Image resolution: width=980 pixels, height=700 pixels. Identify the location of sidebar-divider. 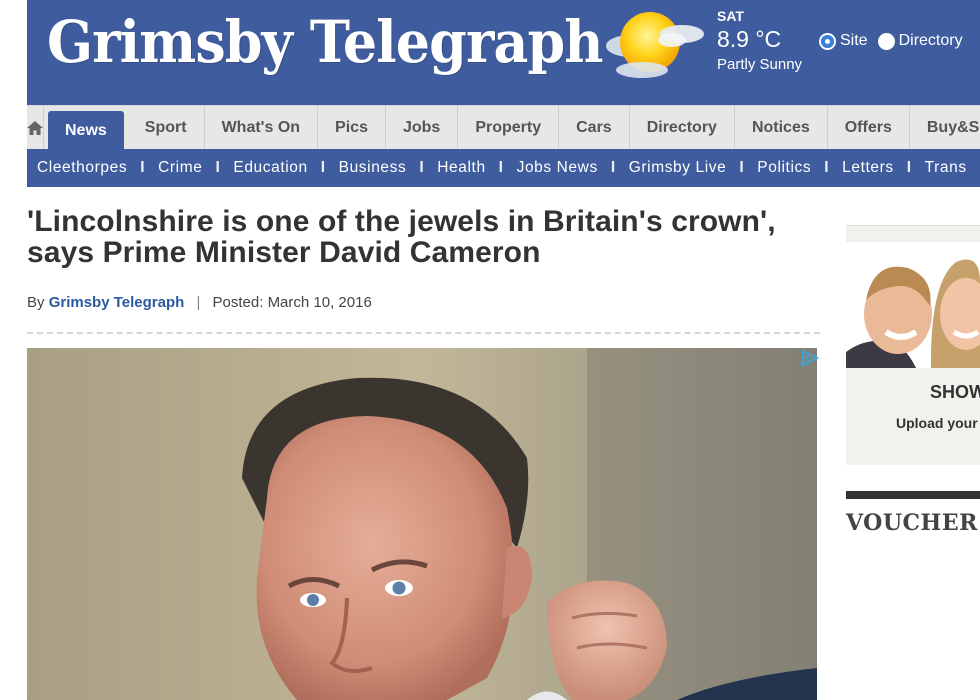
(913, 495).